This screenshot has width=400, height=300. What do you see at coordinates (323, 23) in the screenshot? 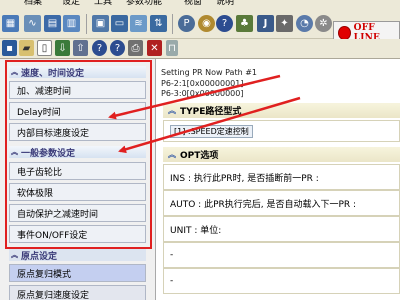
I see `gear-icon: ✲` at bounding box center [323, 23].